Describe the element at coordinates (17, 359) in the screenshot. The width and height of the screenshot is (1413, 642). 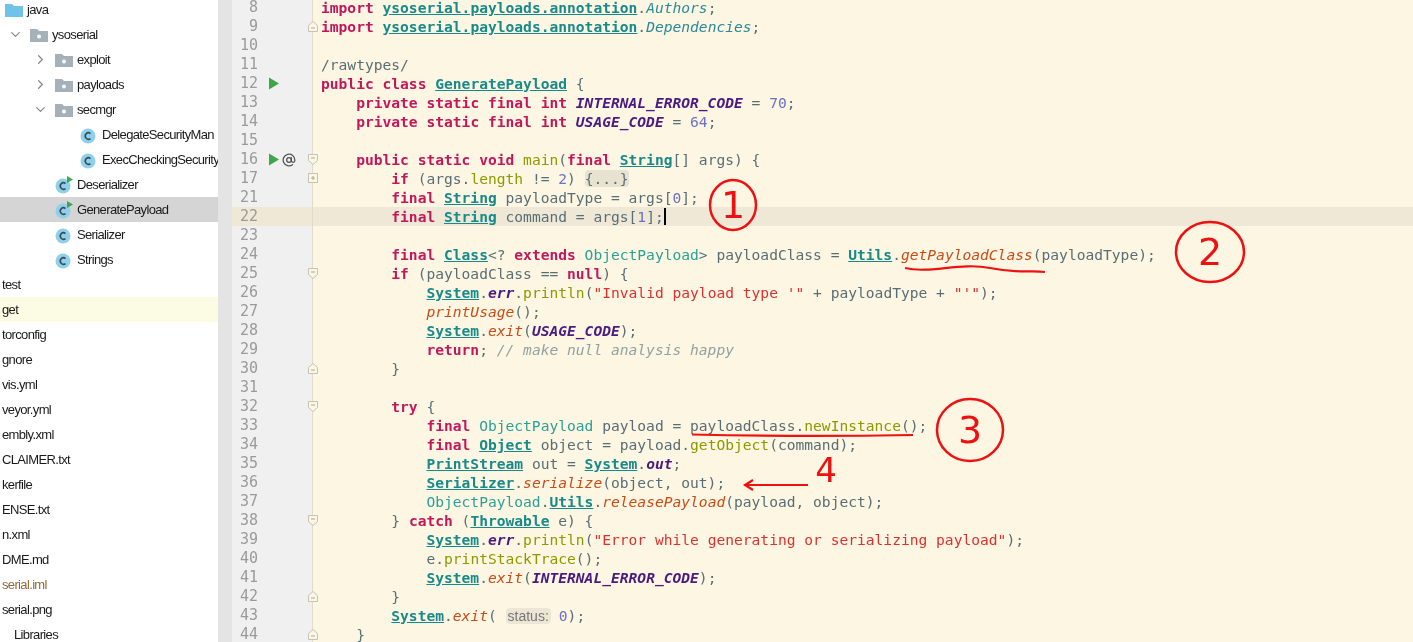
I see `item-label: gnore` at that location.